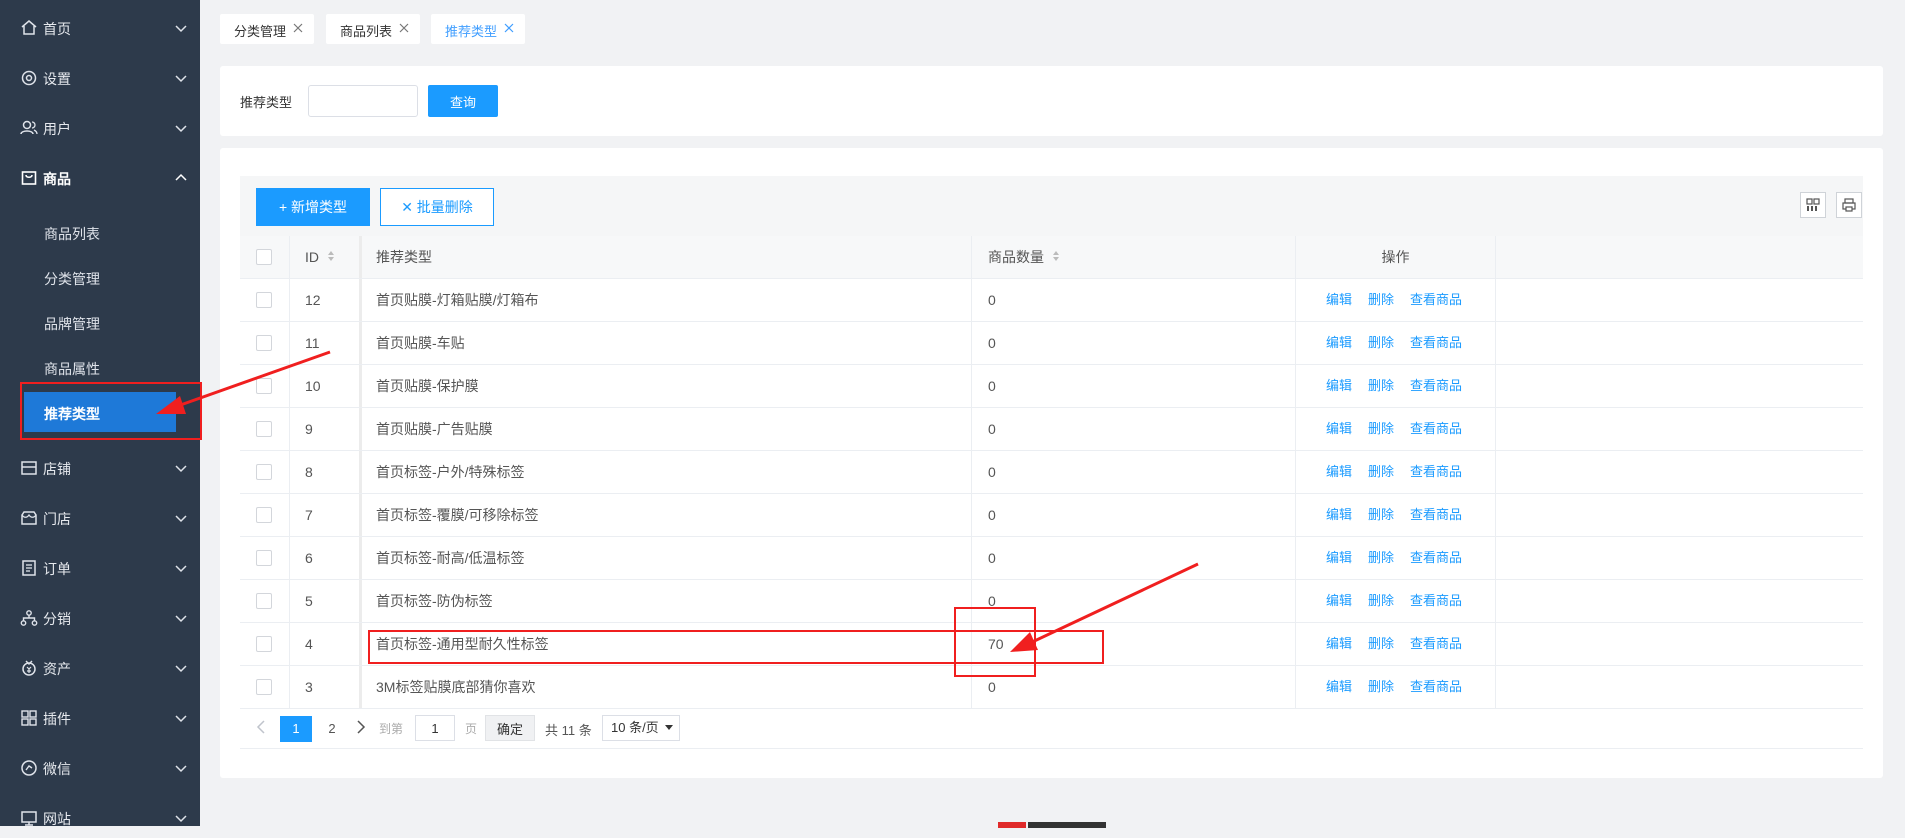 Image resolution: width=1905 pixels, height=838 pixels. Describe the element at coordinates (435, 728) in the screenshot. I see `goto-page-input` at that location.